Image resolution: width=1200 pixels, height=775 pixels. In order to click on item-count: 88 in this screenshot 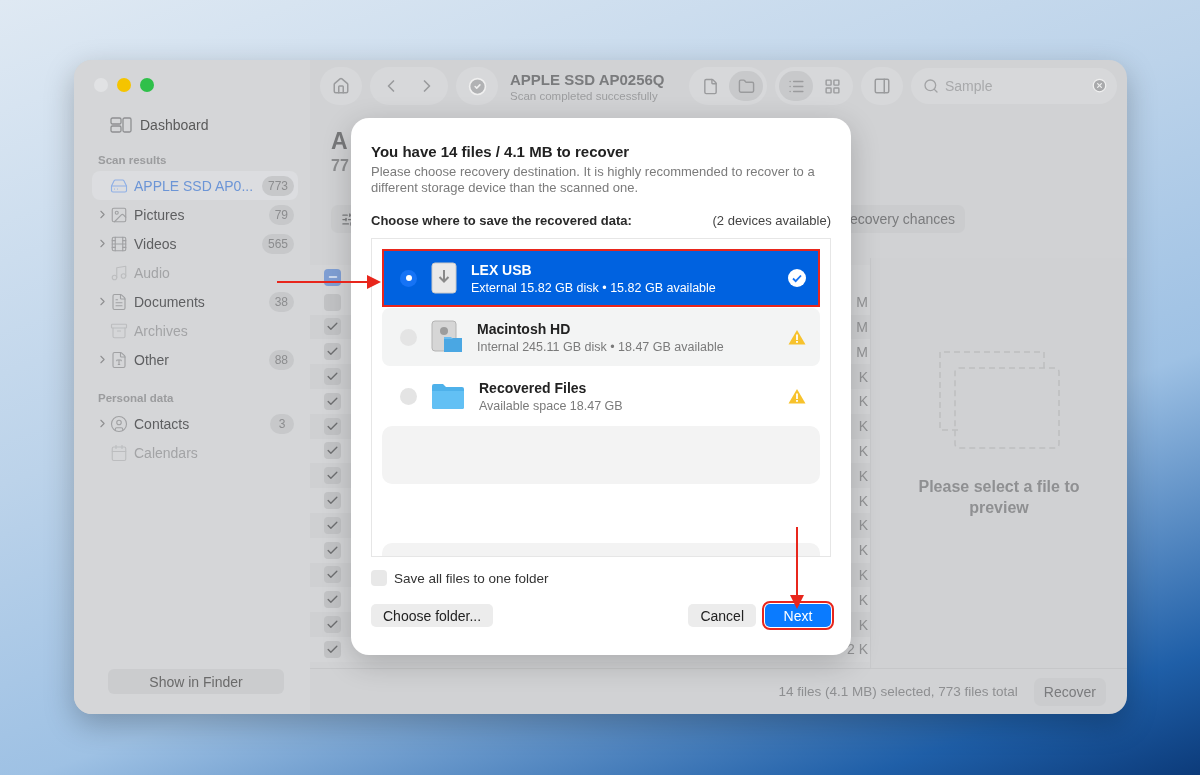, I will do `click(281, 359)`.